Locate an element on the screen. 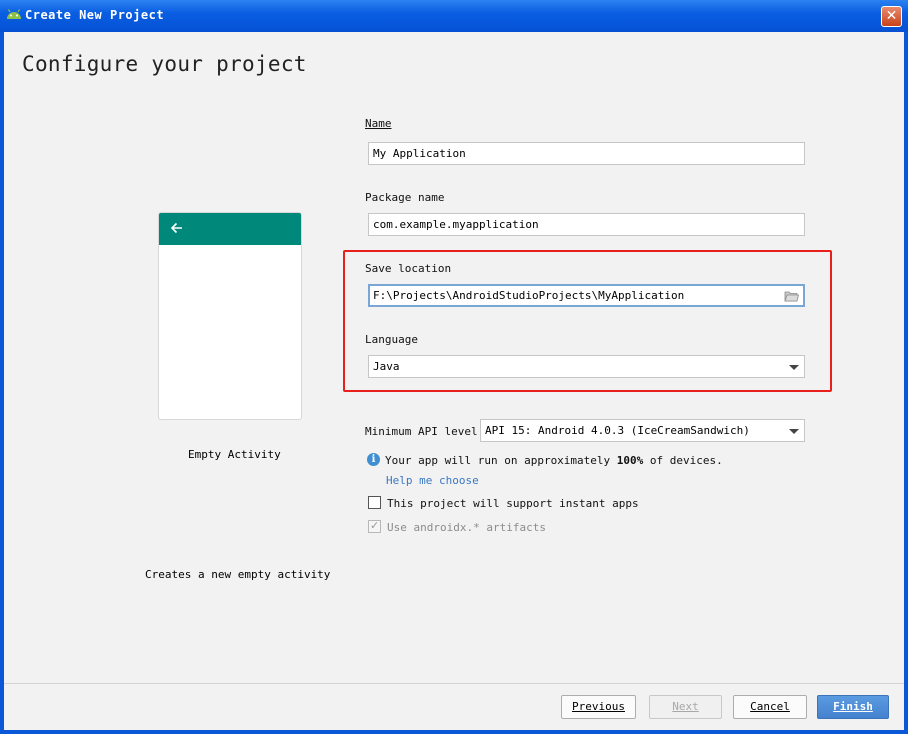 The width and height of the screenshot is (908, 734). name-label: Name is located at coordinates (378, 123).